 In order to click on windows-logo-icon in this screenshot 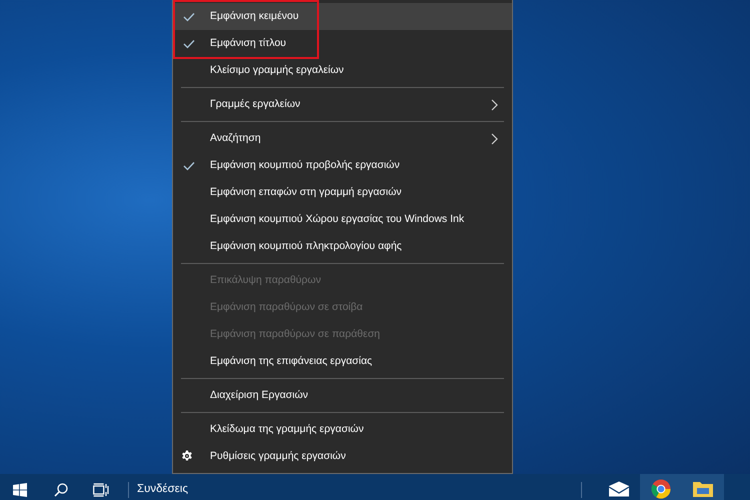, I will do `click(20, 490)`.